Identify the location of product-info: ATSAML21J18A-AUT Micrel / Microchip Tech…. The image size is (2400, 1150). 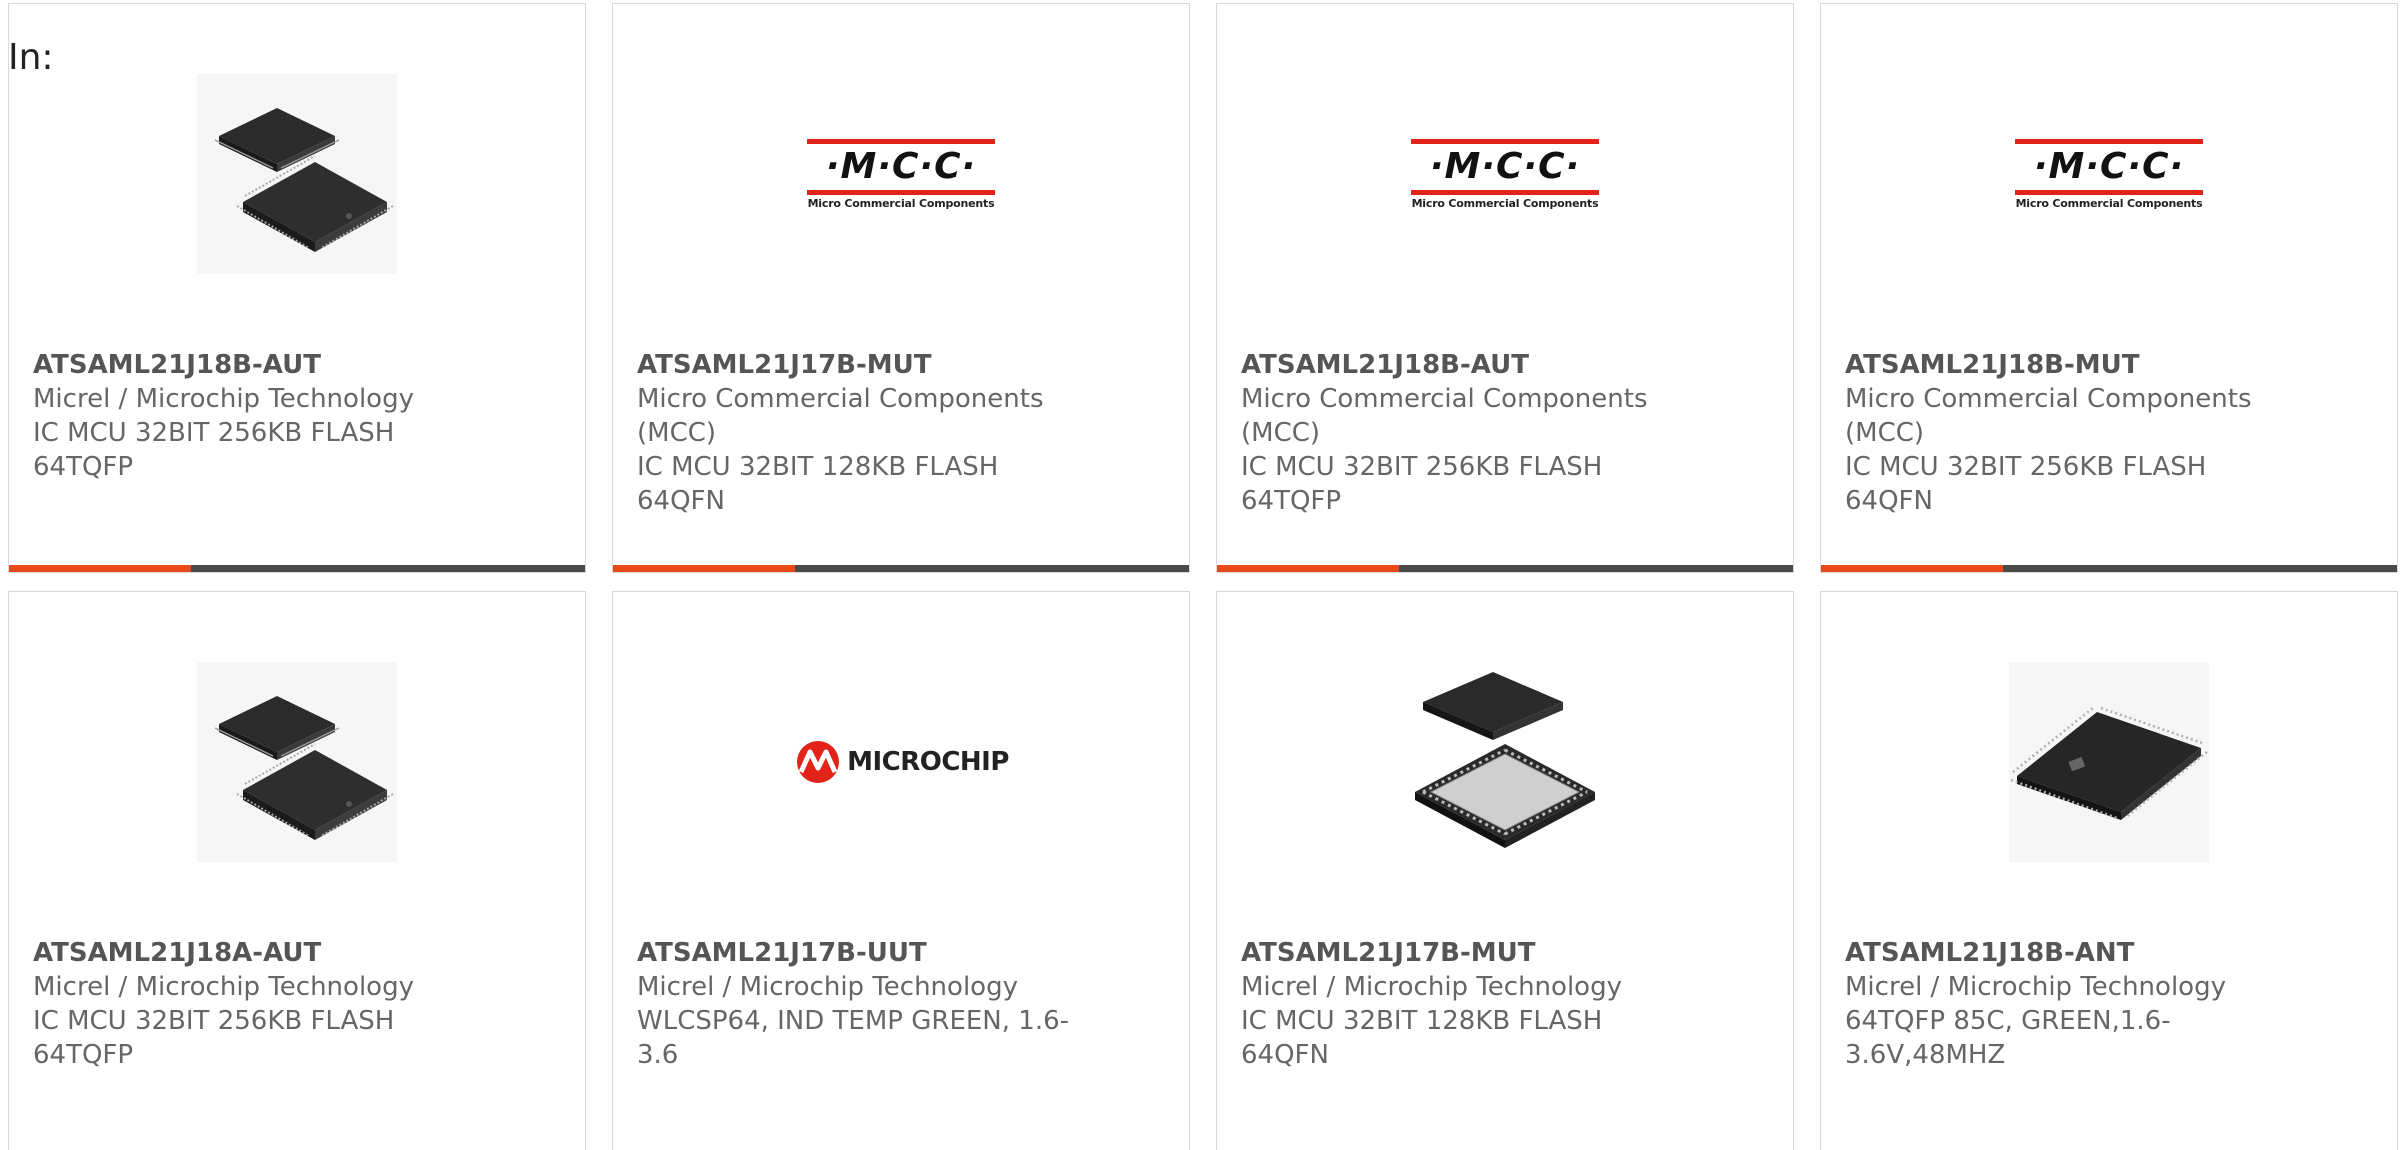
(299, 1004).